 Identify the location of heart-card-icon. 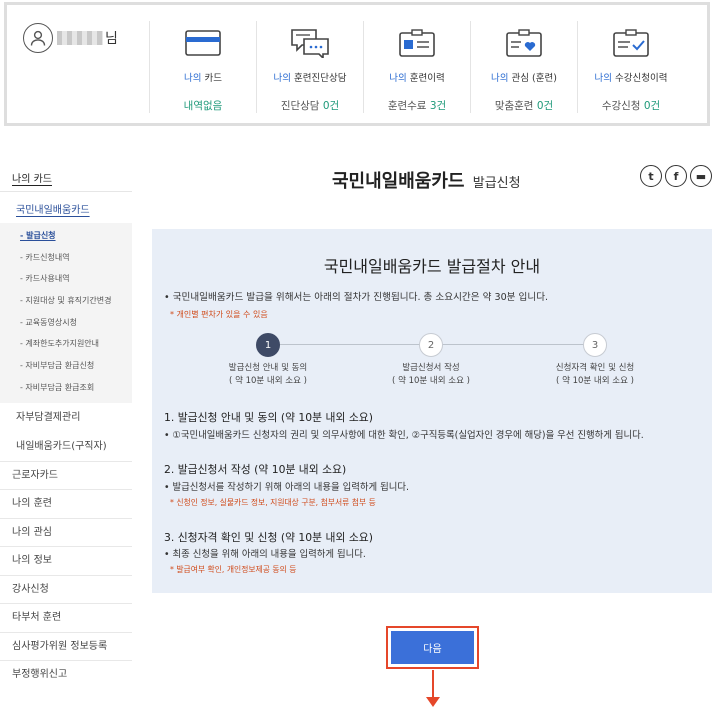
(524, 42).